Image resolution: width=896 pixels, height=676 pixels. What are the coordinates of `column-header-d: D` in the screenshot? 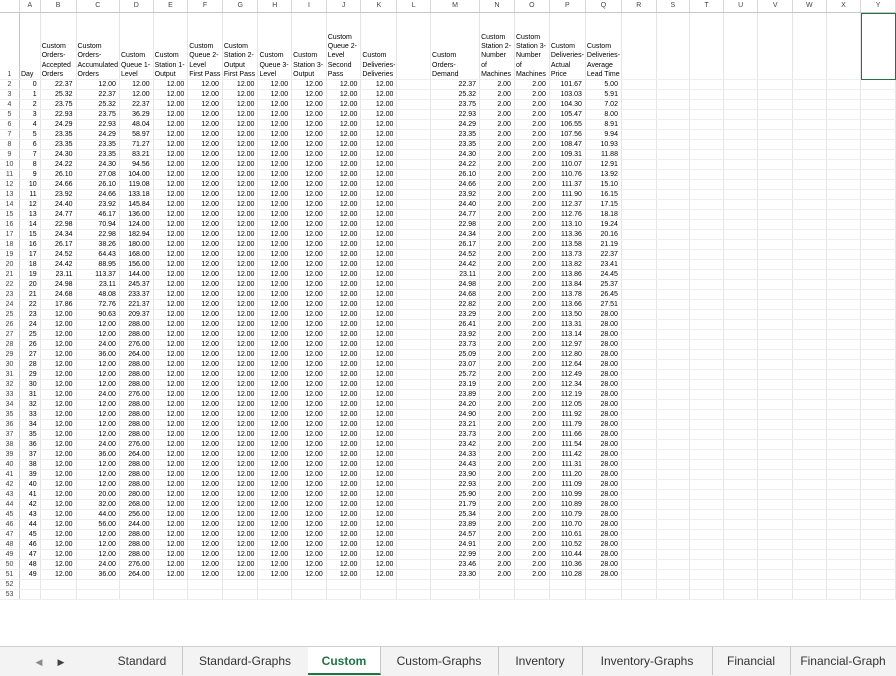 It's located at (136, 6).